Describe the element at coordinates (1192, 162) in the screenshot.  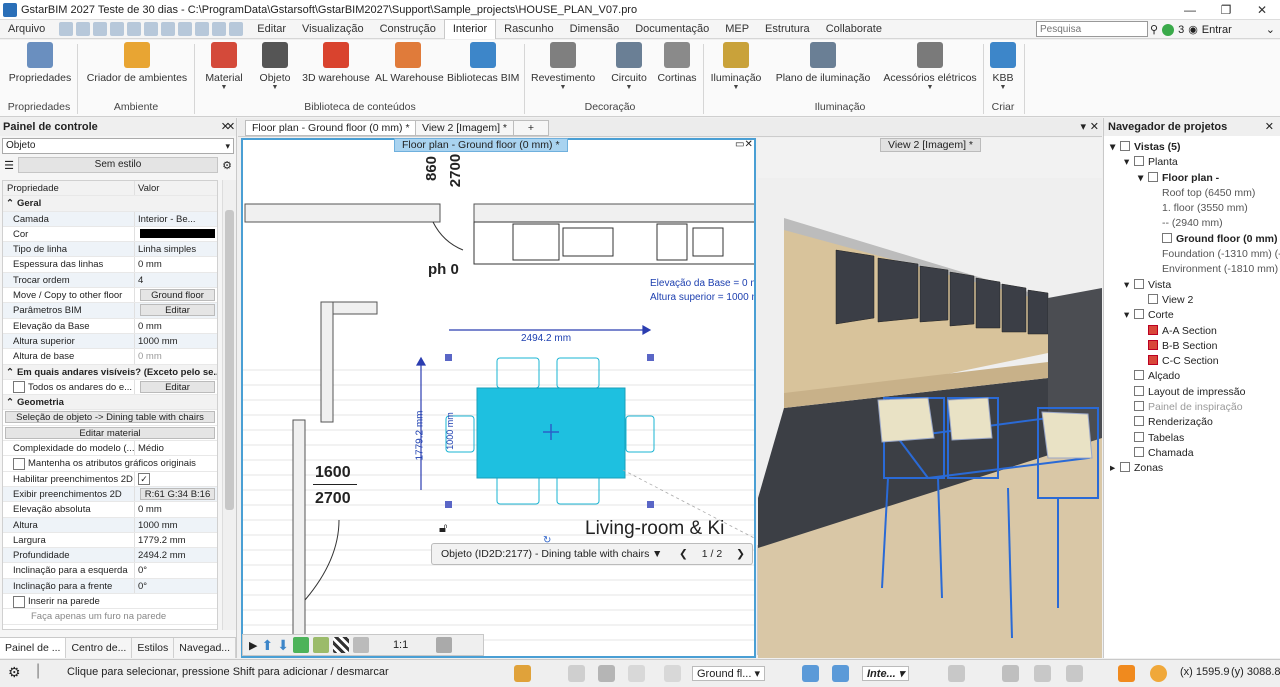
I see `tree-item: ▾ Planta` at that location.